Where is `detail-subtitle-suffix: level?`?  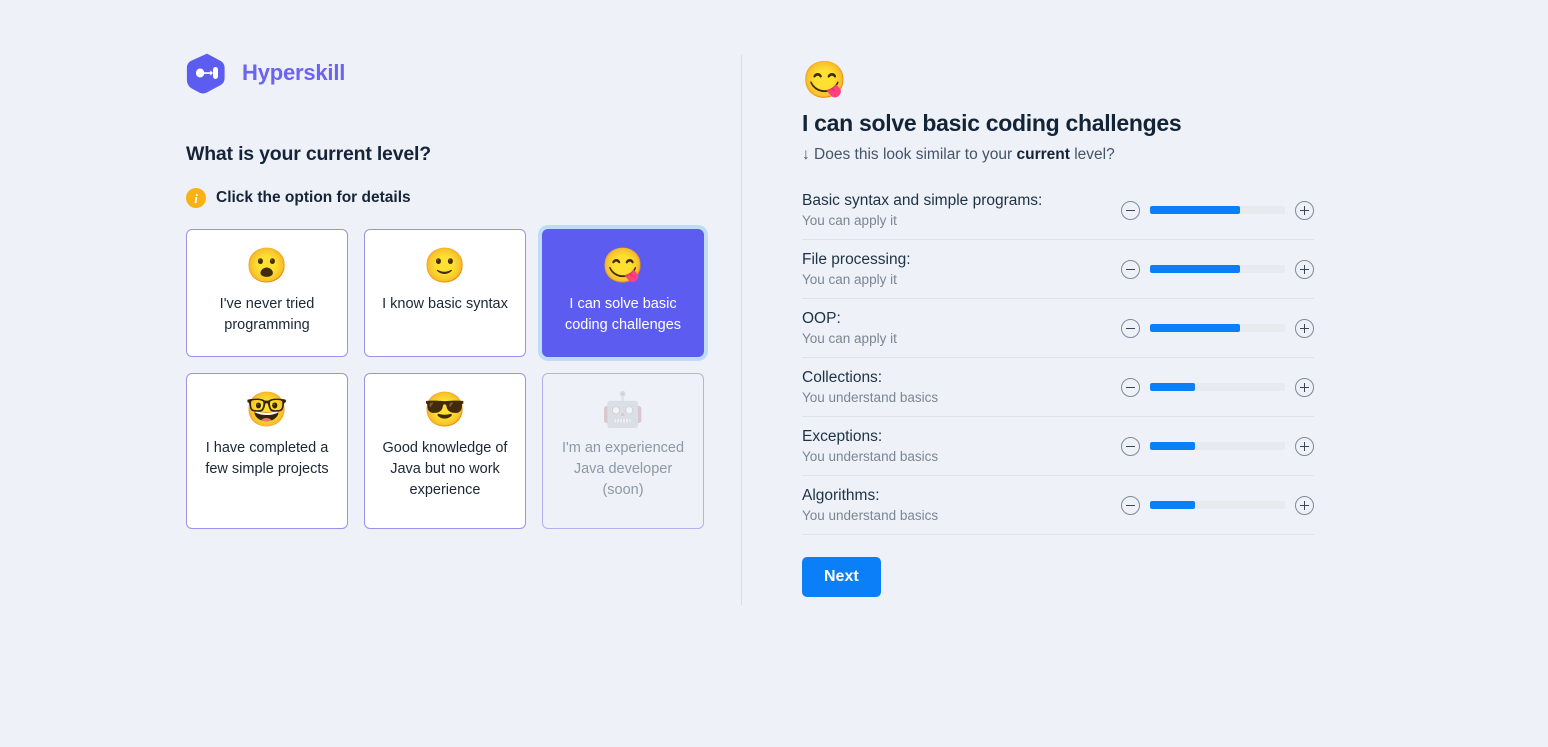 detail-subtitle-suffix: level? is located at coordinates (1092, 154).